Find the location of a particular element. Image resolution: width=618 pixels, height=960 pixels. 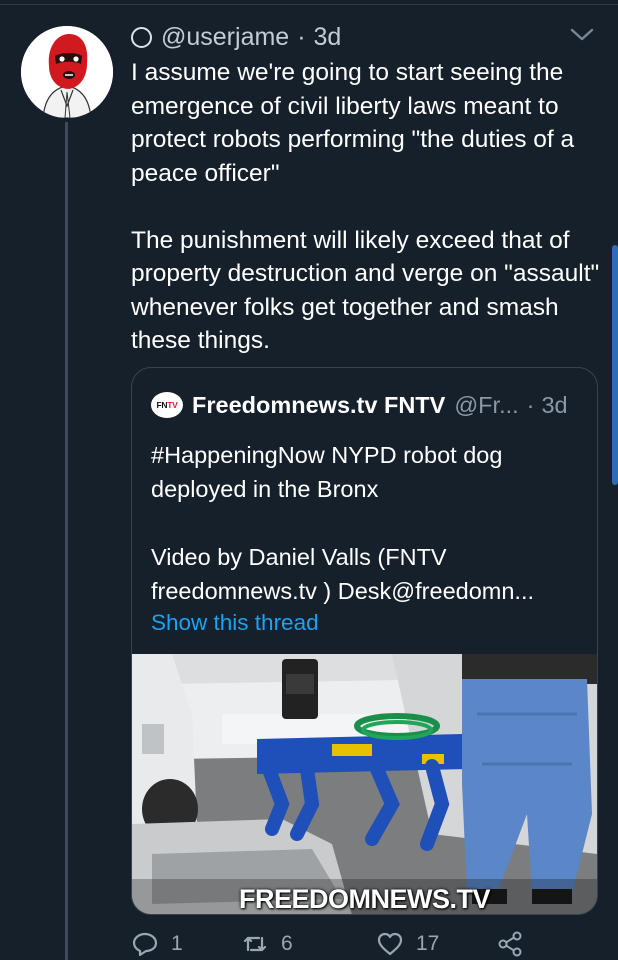

tweet-actions: 1 6 17 is located at coordinates (341, 945).